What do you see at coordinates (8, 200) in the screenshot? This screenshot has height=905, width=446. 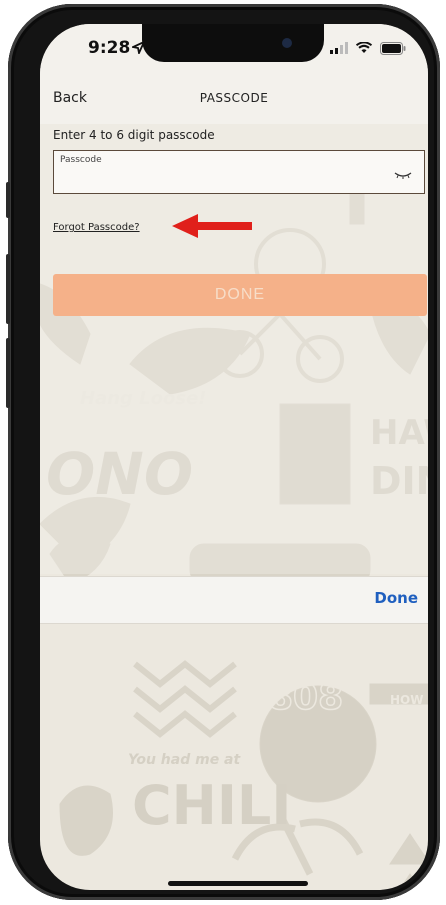 I see `mute-switch` at bounding box center [8, 200].